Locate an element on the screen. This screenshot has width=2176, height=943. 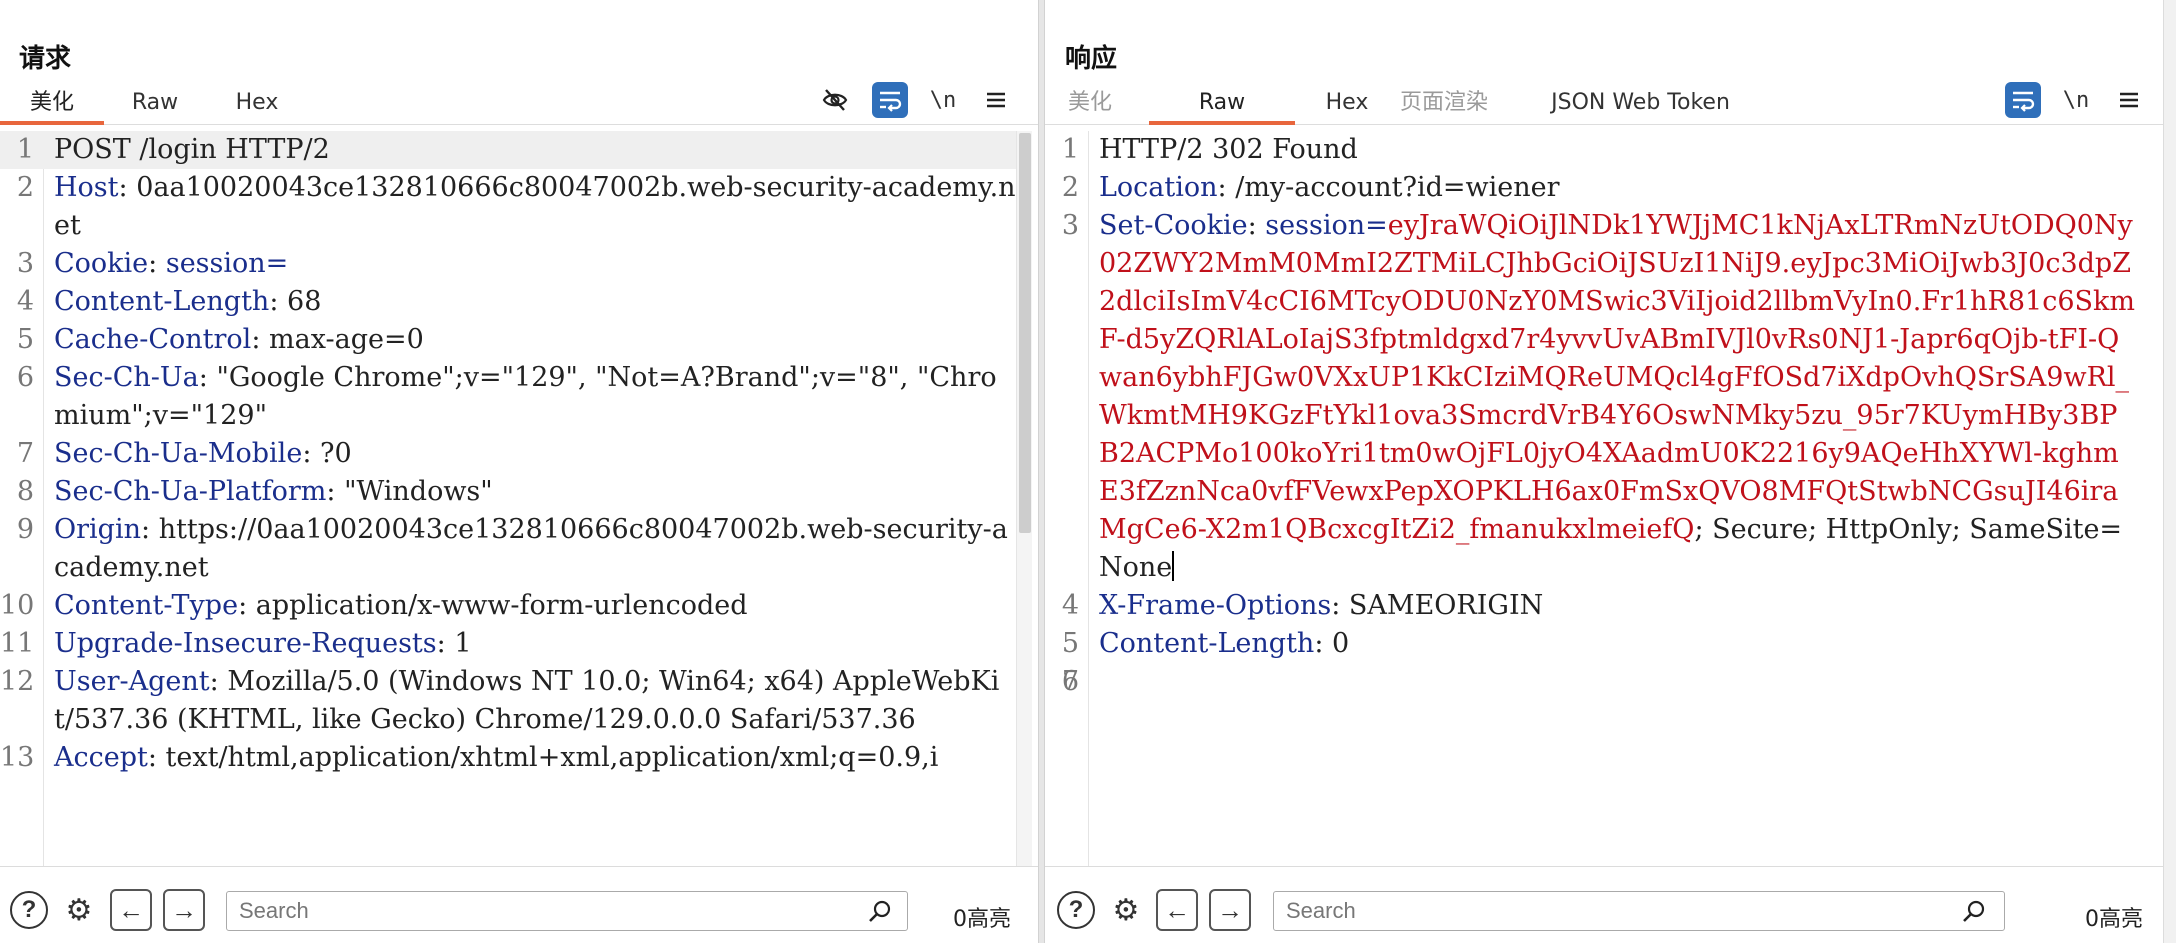
request-prev-match-button: ← is located at coordinates (131, 910).